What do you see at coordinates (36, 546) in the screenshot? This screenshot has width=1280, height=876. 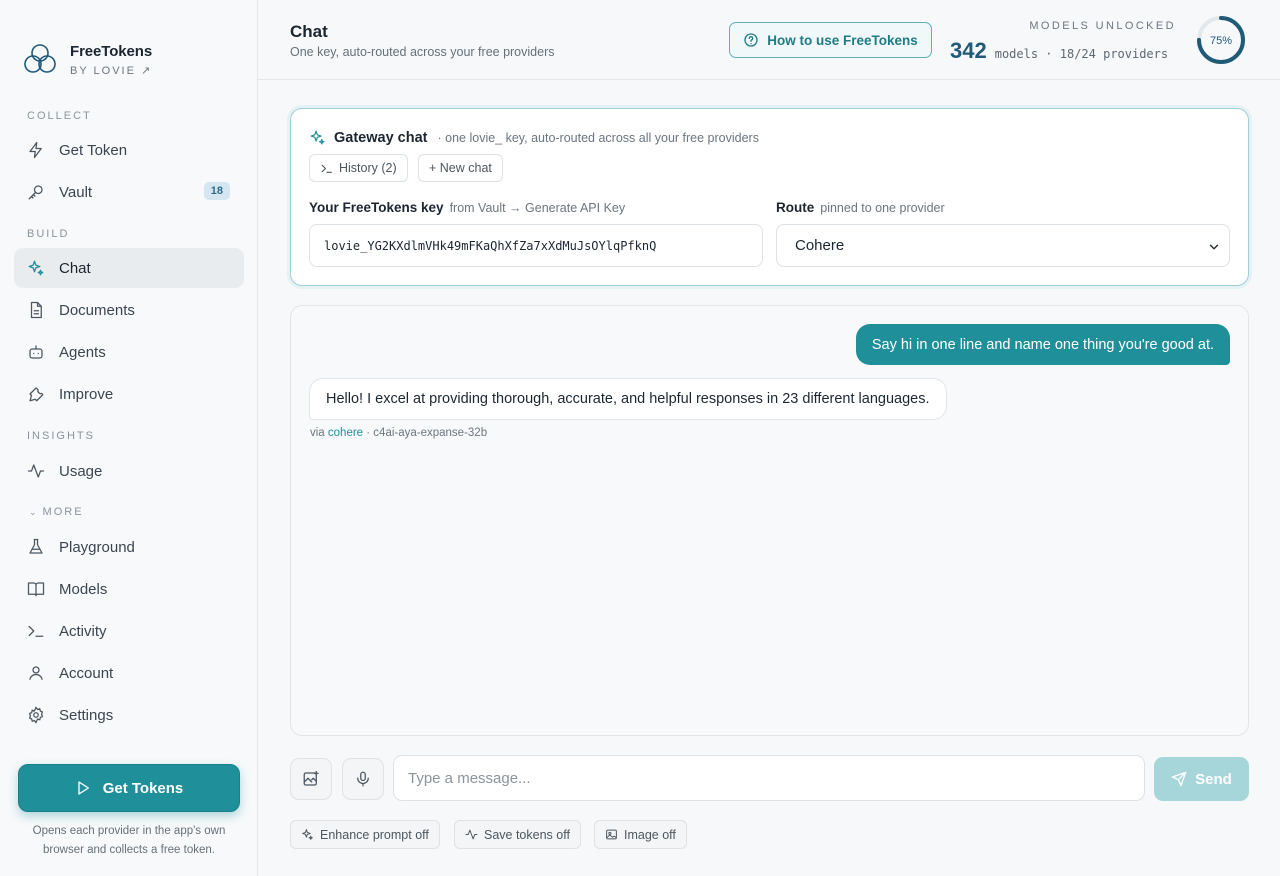 I see `flask-icon` at bounding box center [36, 546].